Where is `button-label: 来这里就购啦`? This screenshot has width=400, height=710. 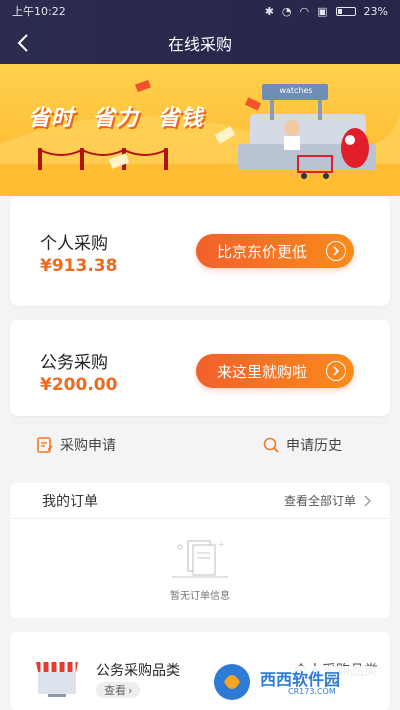
button-label: 来这里就购啦 is located at coordinates (261, 371).